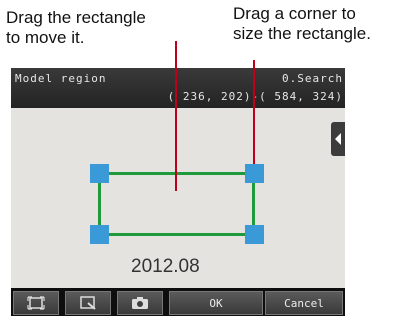 The width and height of the screenshot is (419, 320). I want to click on fit-frame-button, so click(36, 303).